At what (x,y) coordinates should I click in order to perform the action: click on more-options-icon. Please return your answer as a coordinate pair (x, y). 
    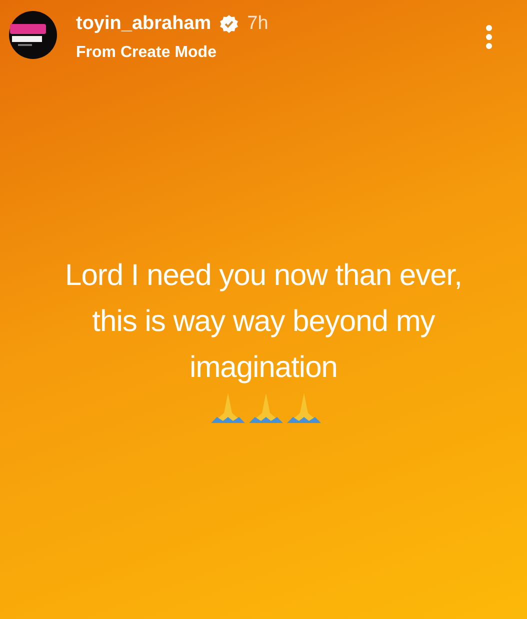
    Looking at the image, I should click on (489, 37).